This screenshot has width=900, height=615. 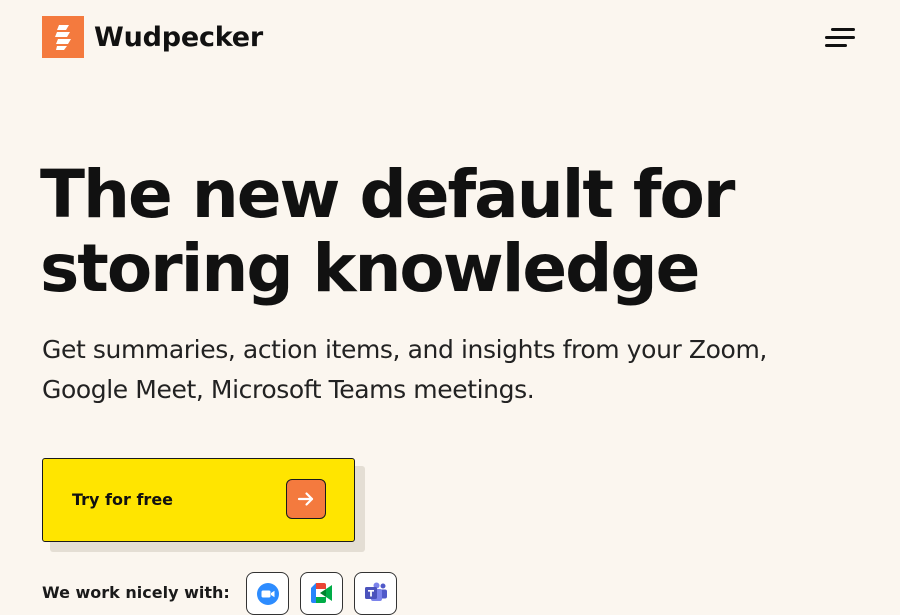 What do you see at coordinates (198, 500) in the screenshot?
I see `try-for-free-button: Try for free` at bounding box center [198, 500].